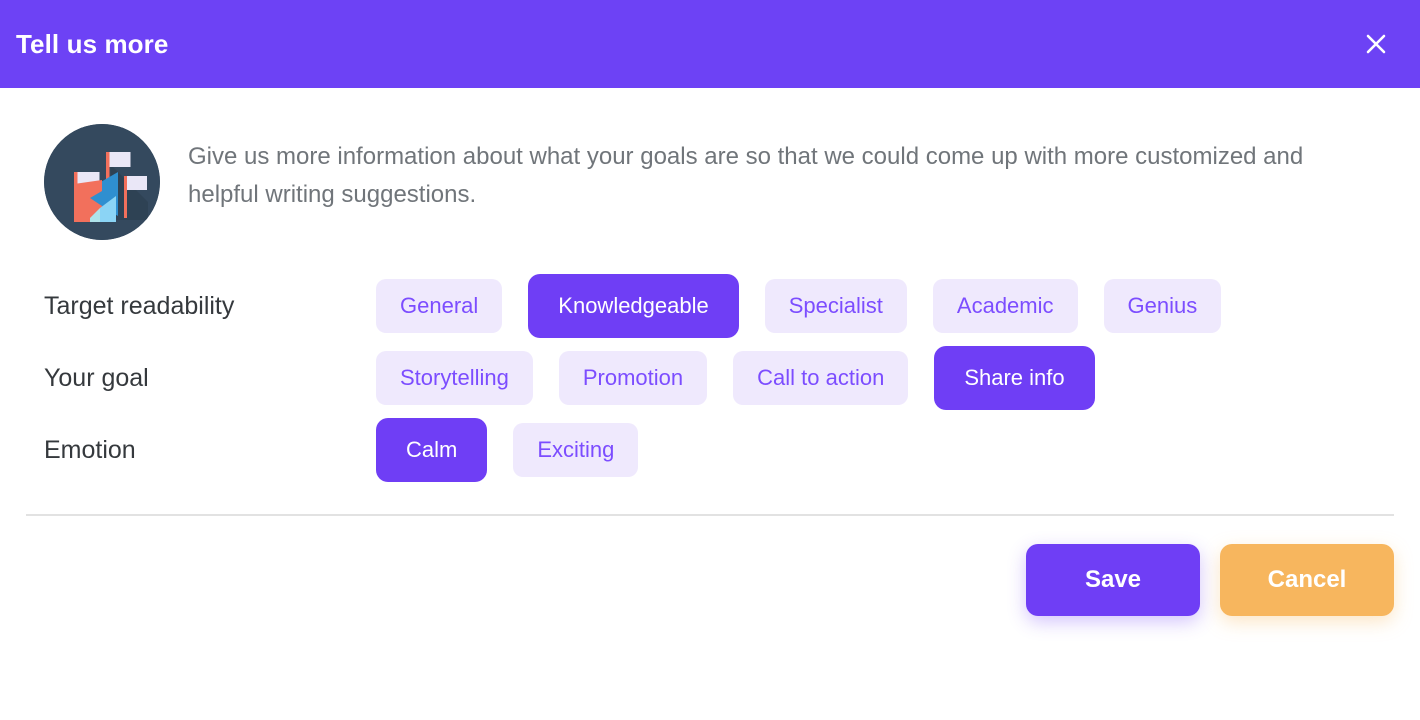 Image resolution: width=1420 pixels, height=720 pixels. I want to click on pill-general: General, so click(439, 306).